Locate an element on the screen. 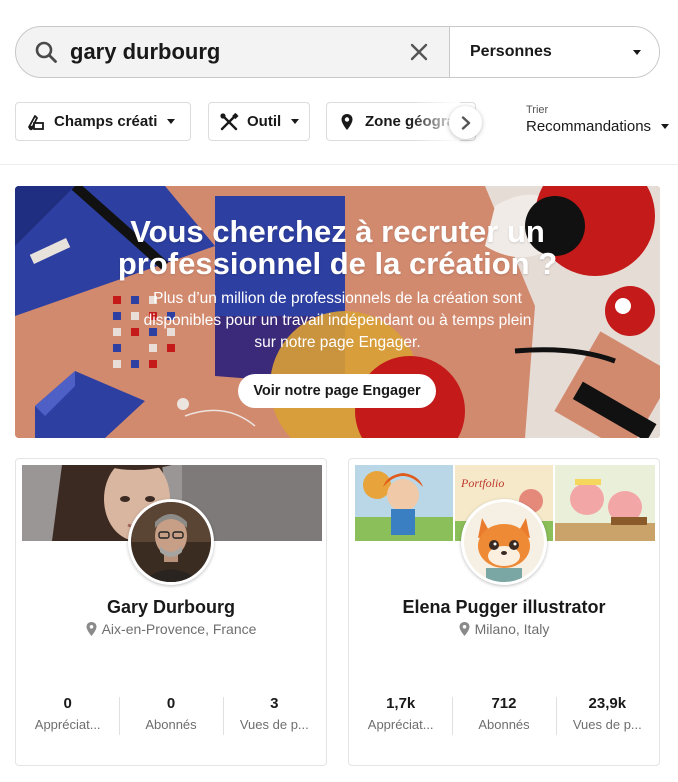 Image resolution: width=678 pixels, height=782 pixels. stat-value: 23,9k is located at coordinates (607, 703).